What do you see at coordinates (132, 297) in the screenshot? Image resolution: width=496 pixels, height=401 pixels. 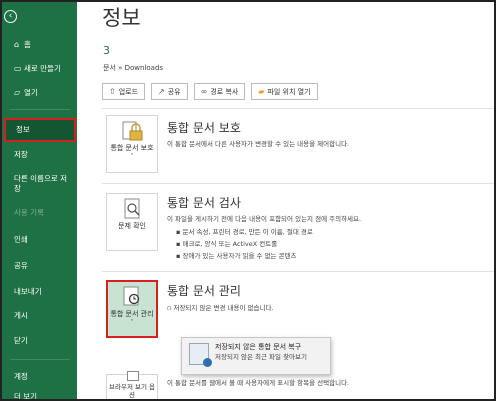 I see `manage-workbook-icon` at bounding box center [132, 297].